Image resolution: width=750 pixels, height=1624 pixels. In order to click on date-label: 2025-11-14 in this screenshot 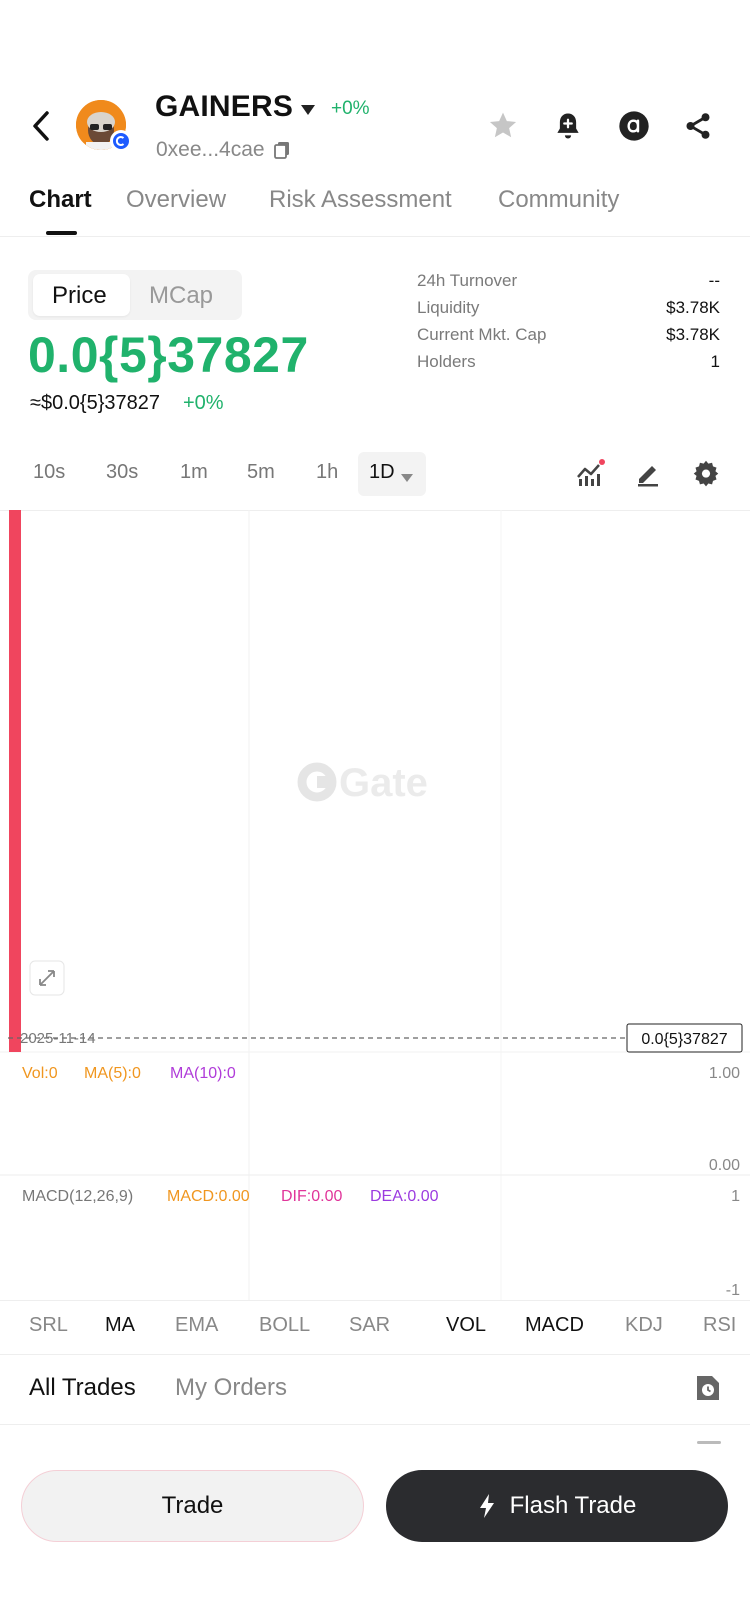, I will do `click(58, 1038)`.